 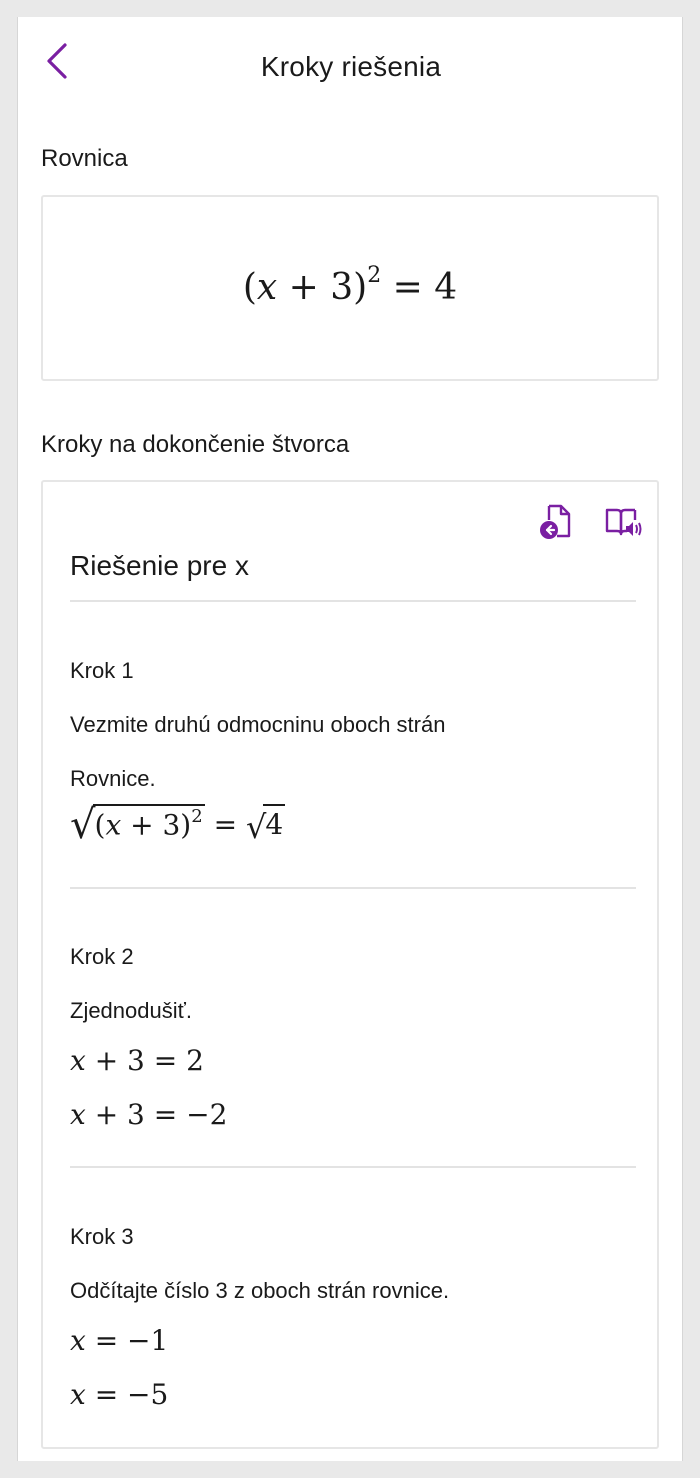 I want to click on step-1-variable: x, so click(x=113, y=824).